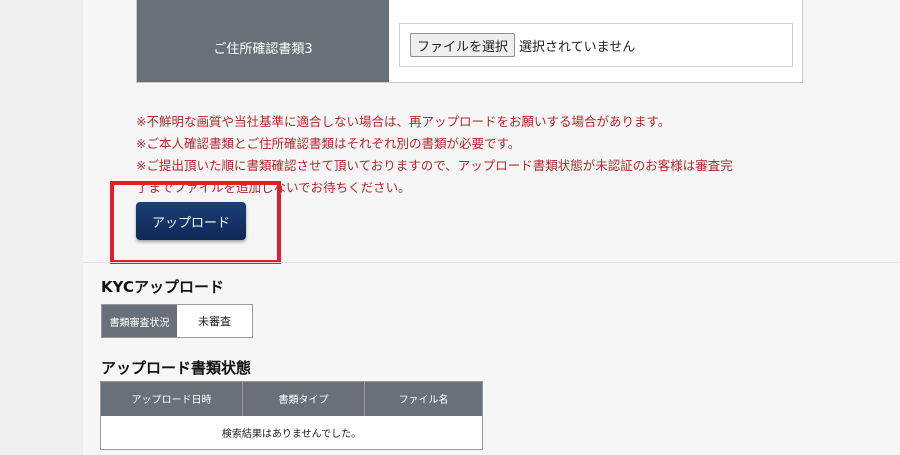  What do you see at coordinates (162, 287) in the screenshot?
I see `kyc-section-title: KYCアップロード` at bounding box center [162, 287].